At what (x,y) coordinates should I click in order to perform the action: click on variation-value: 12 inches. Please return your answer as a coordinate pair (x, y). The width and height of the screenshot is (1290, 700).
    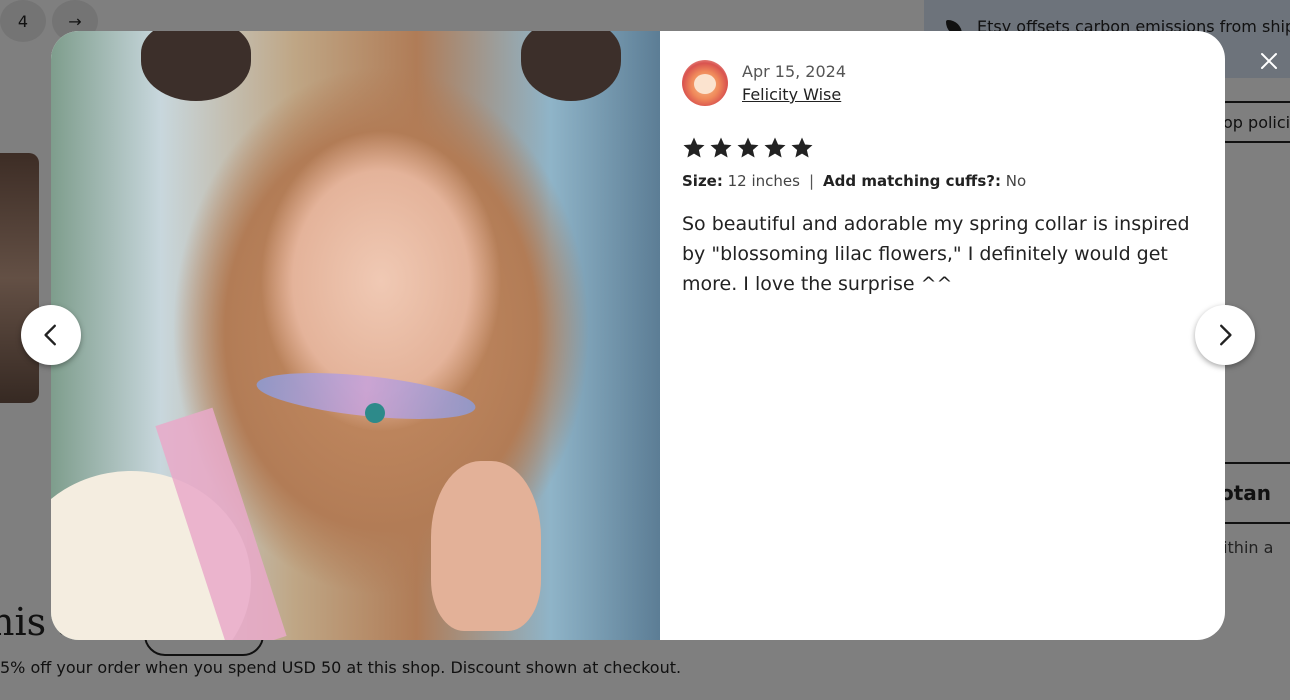
    Looking at the image, I should click on (763, 181).